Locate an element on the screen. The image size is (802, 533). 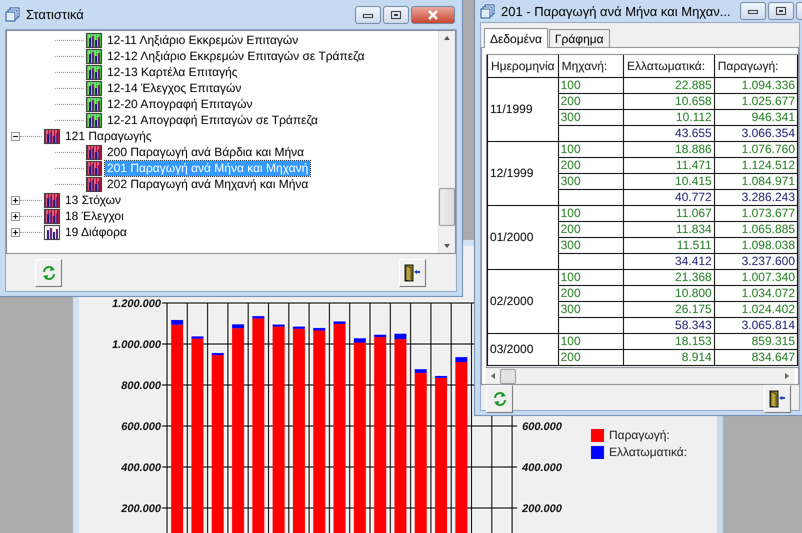
table-cell: 3.286.243 is located at coordinates (756, 198).